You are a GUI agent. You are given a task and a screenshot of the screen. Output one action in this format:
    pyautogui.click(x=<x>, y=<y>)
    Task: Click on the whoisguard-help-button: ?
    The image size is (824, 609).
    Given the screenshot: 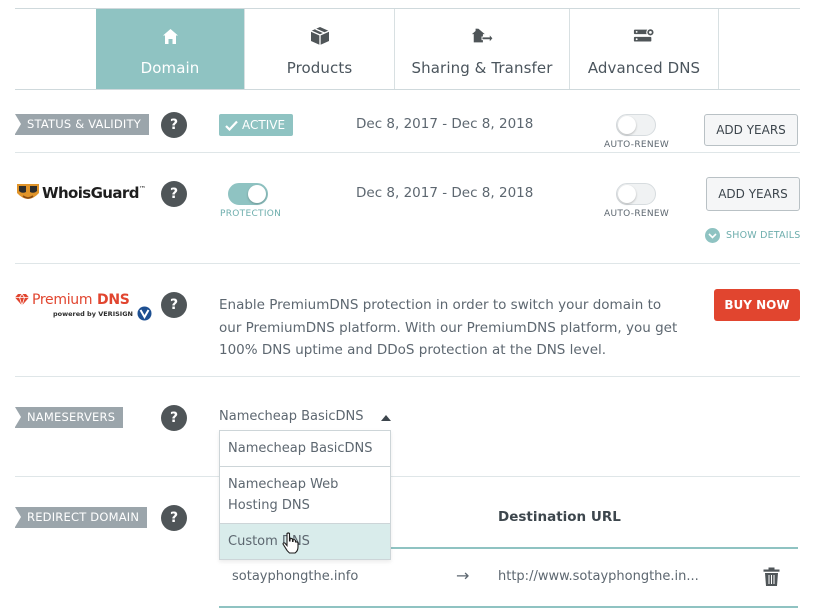 What is the action you would take?
    pyautogui.click(x=174, y=194)
    